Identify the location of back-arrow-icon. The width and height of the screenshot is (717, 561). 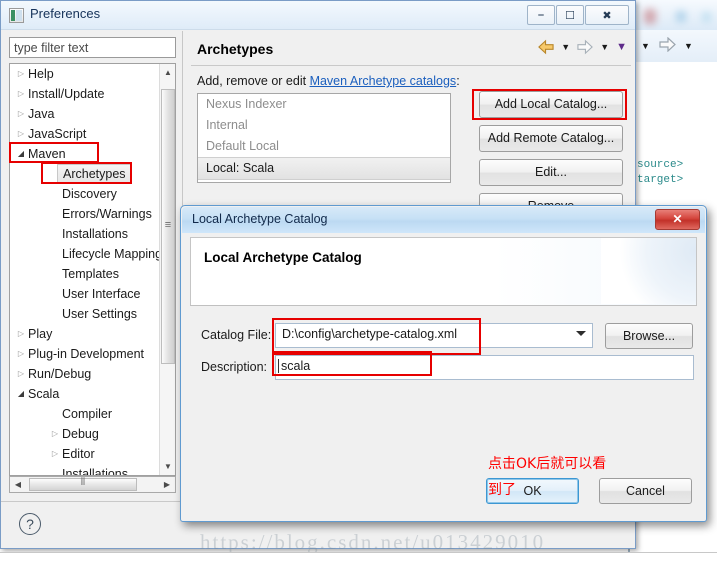
(546, 47).